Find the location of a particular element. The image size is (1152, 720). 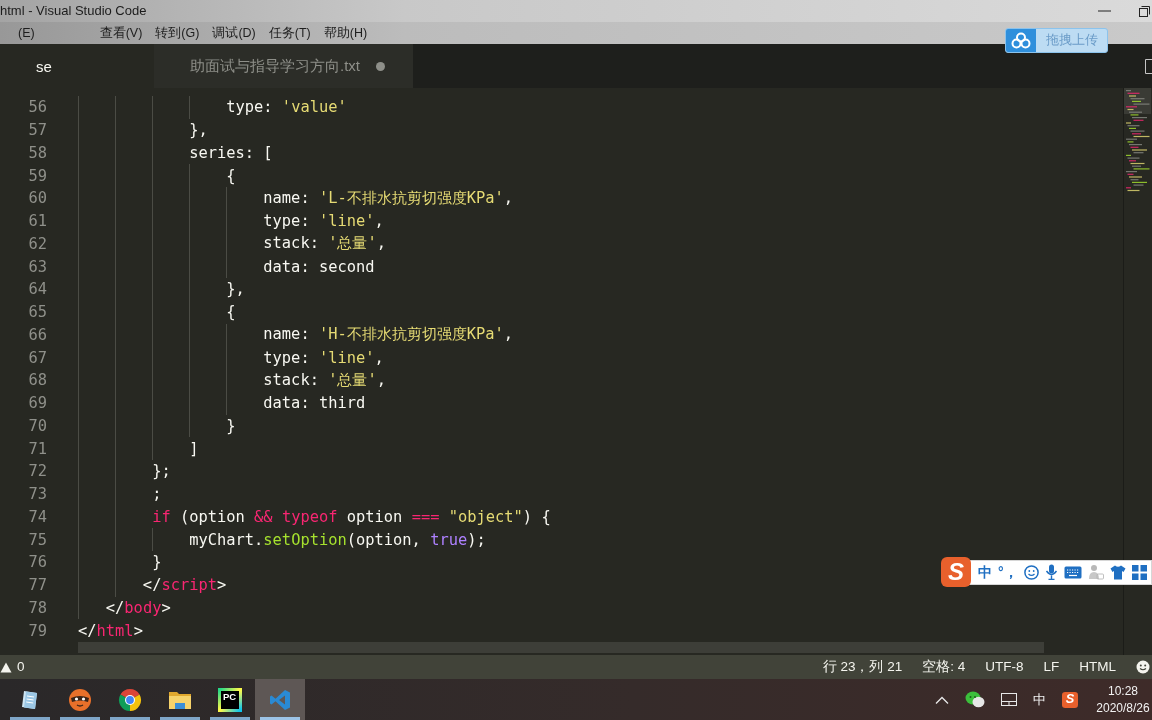

line-number: 62 is located at coordinates (37, 243).